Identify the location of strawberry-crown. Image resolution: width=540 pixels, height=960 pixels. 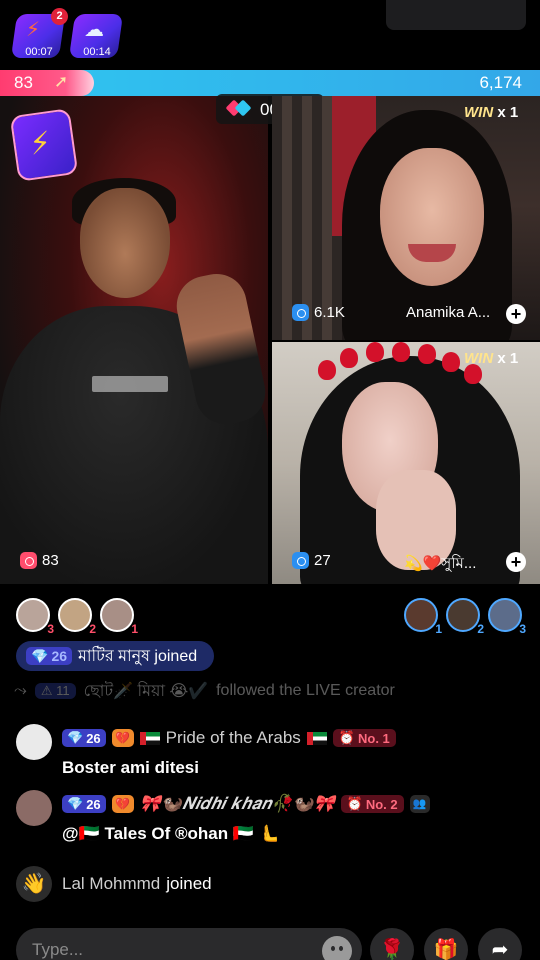
(403, 363).